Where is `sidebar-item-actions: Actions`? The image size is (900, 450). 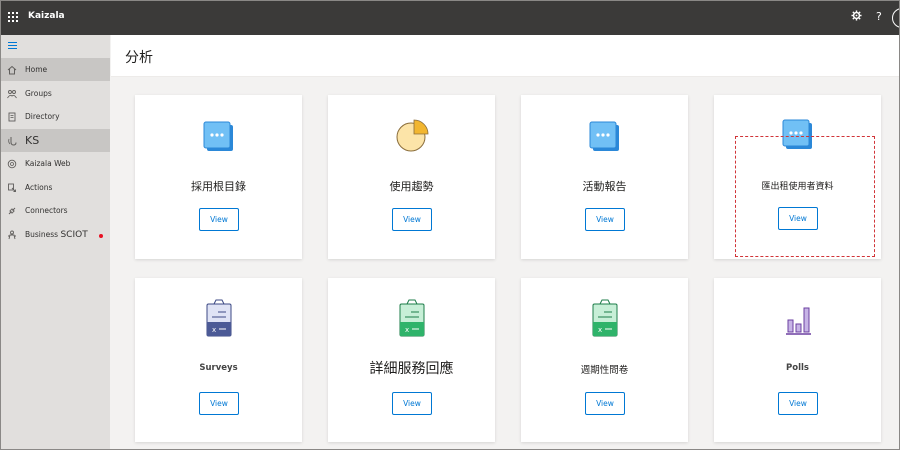
sidebar-item-actions: Actions is located at coordinates (55, 187).